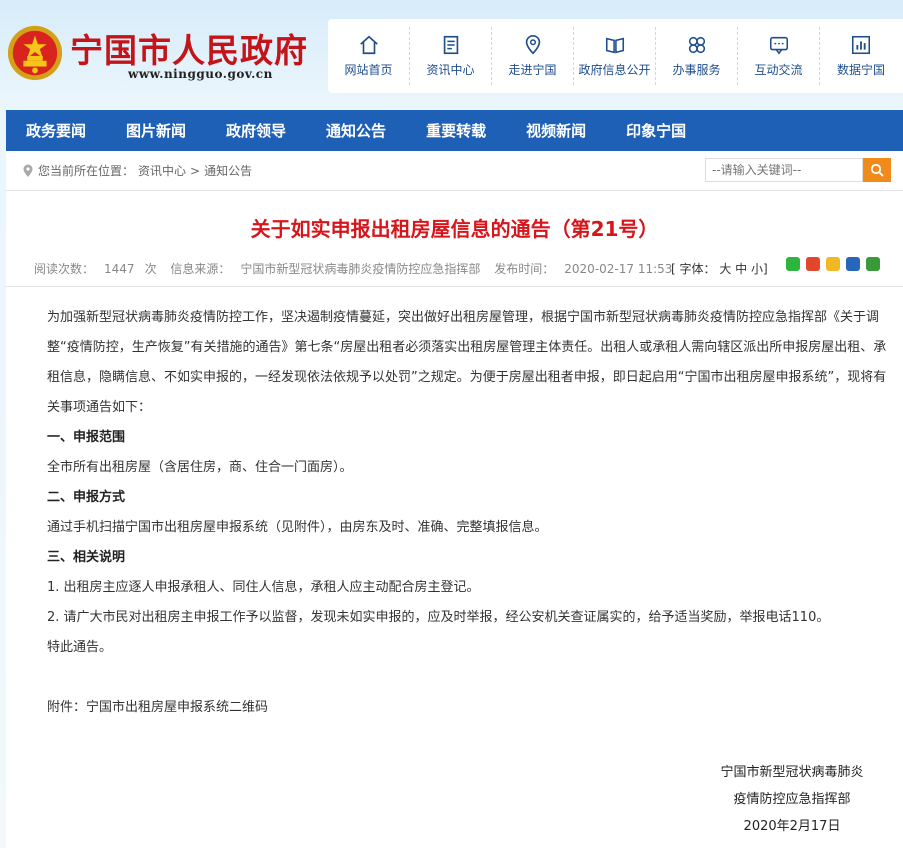 The height and width of the screenshot is (848, 903). Describe the element at coordinates (450, 45) in the screenshot. I see `document-icon` at that location.